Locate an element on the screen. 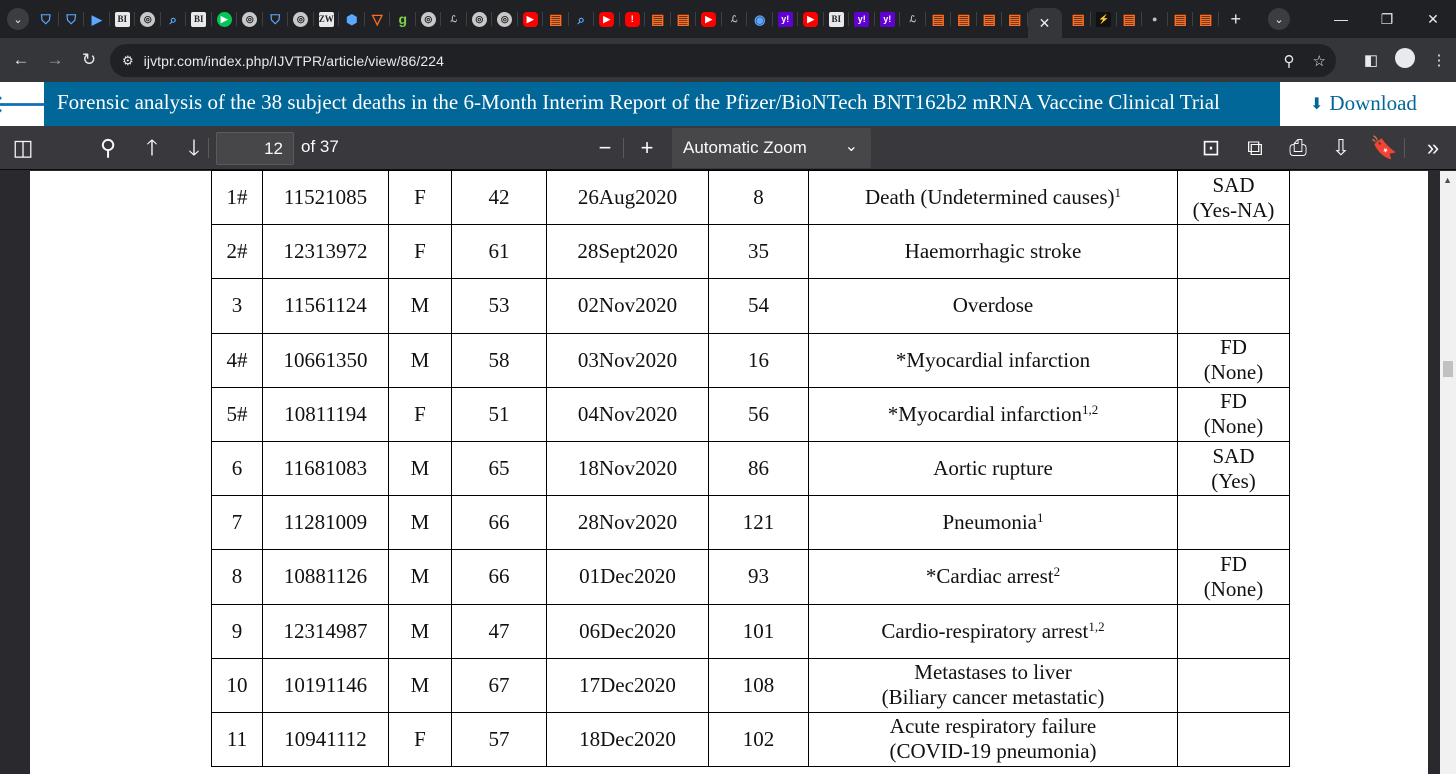 This screenshot has height=774, width=1456. classification-cell: FD (None) is located at coordinates (1233, 360).